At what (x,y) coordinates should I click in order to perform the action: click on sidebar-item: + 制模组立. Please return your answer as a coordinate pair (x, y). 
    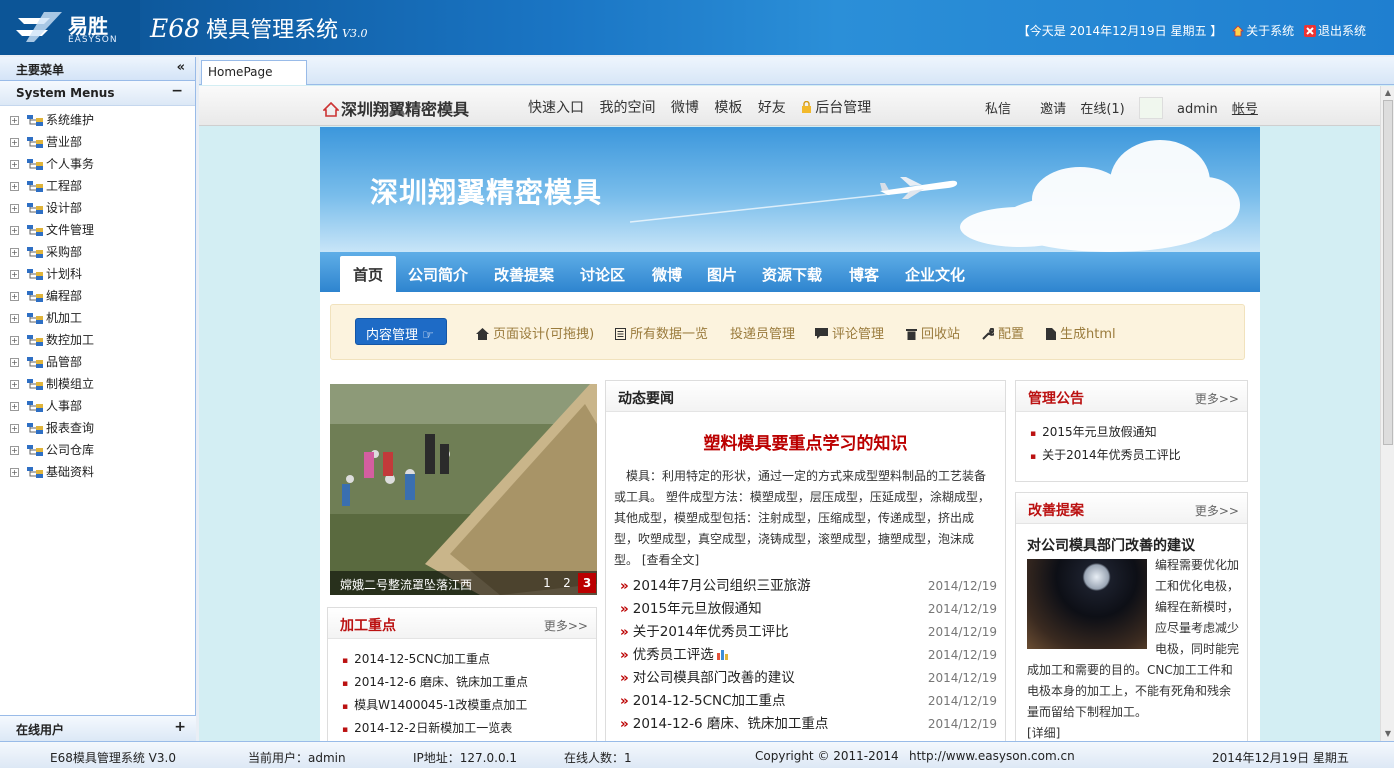
    Looking at the image, I should click on (102, 384).